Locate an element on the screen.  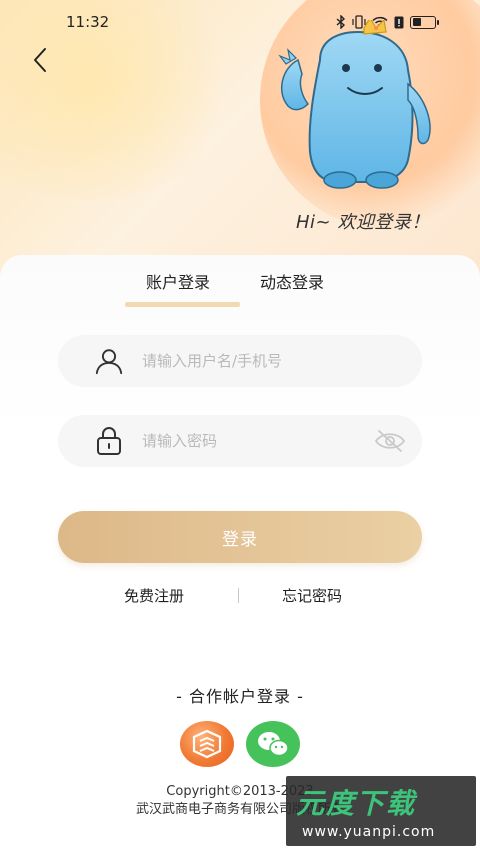
login-button: 登录 is located at coordinates (240, 537).